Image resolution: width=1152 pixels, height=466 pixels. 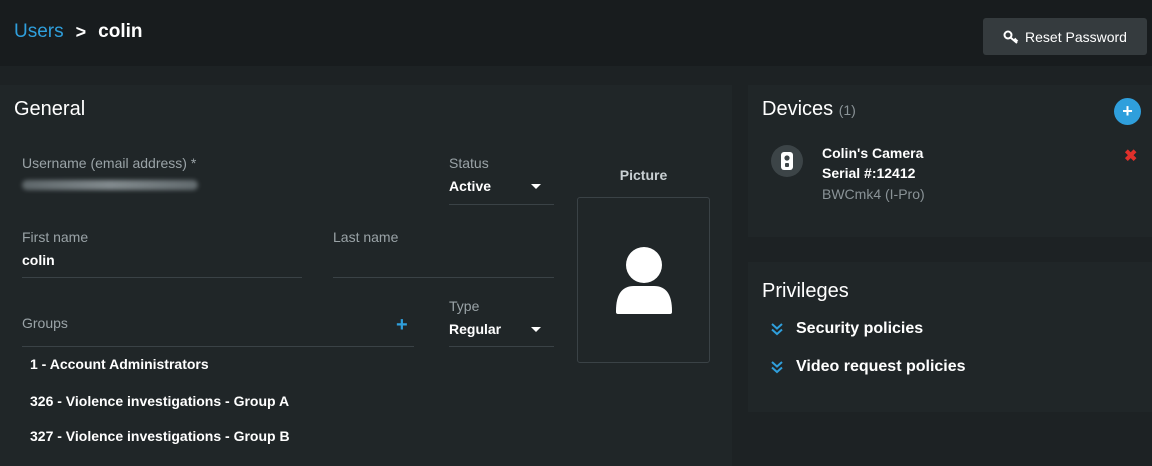 What do you see at coordinates (501, 346) in the screenshot?
I see `type-underline` at bounding box center [501, 346].